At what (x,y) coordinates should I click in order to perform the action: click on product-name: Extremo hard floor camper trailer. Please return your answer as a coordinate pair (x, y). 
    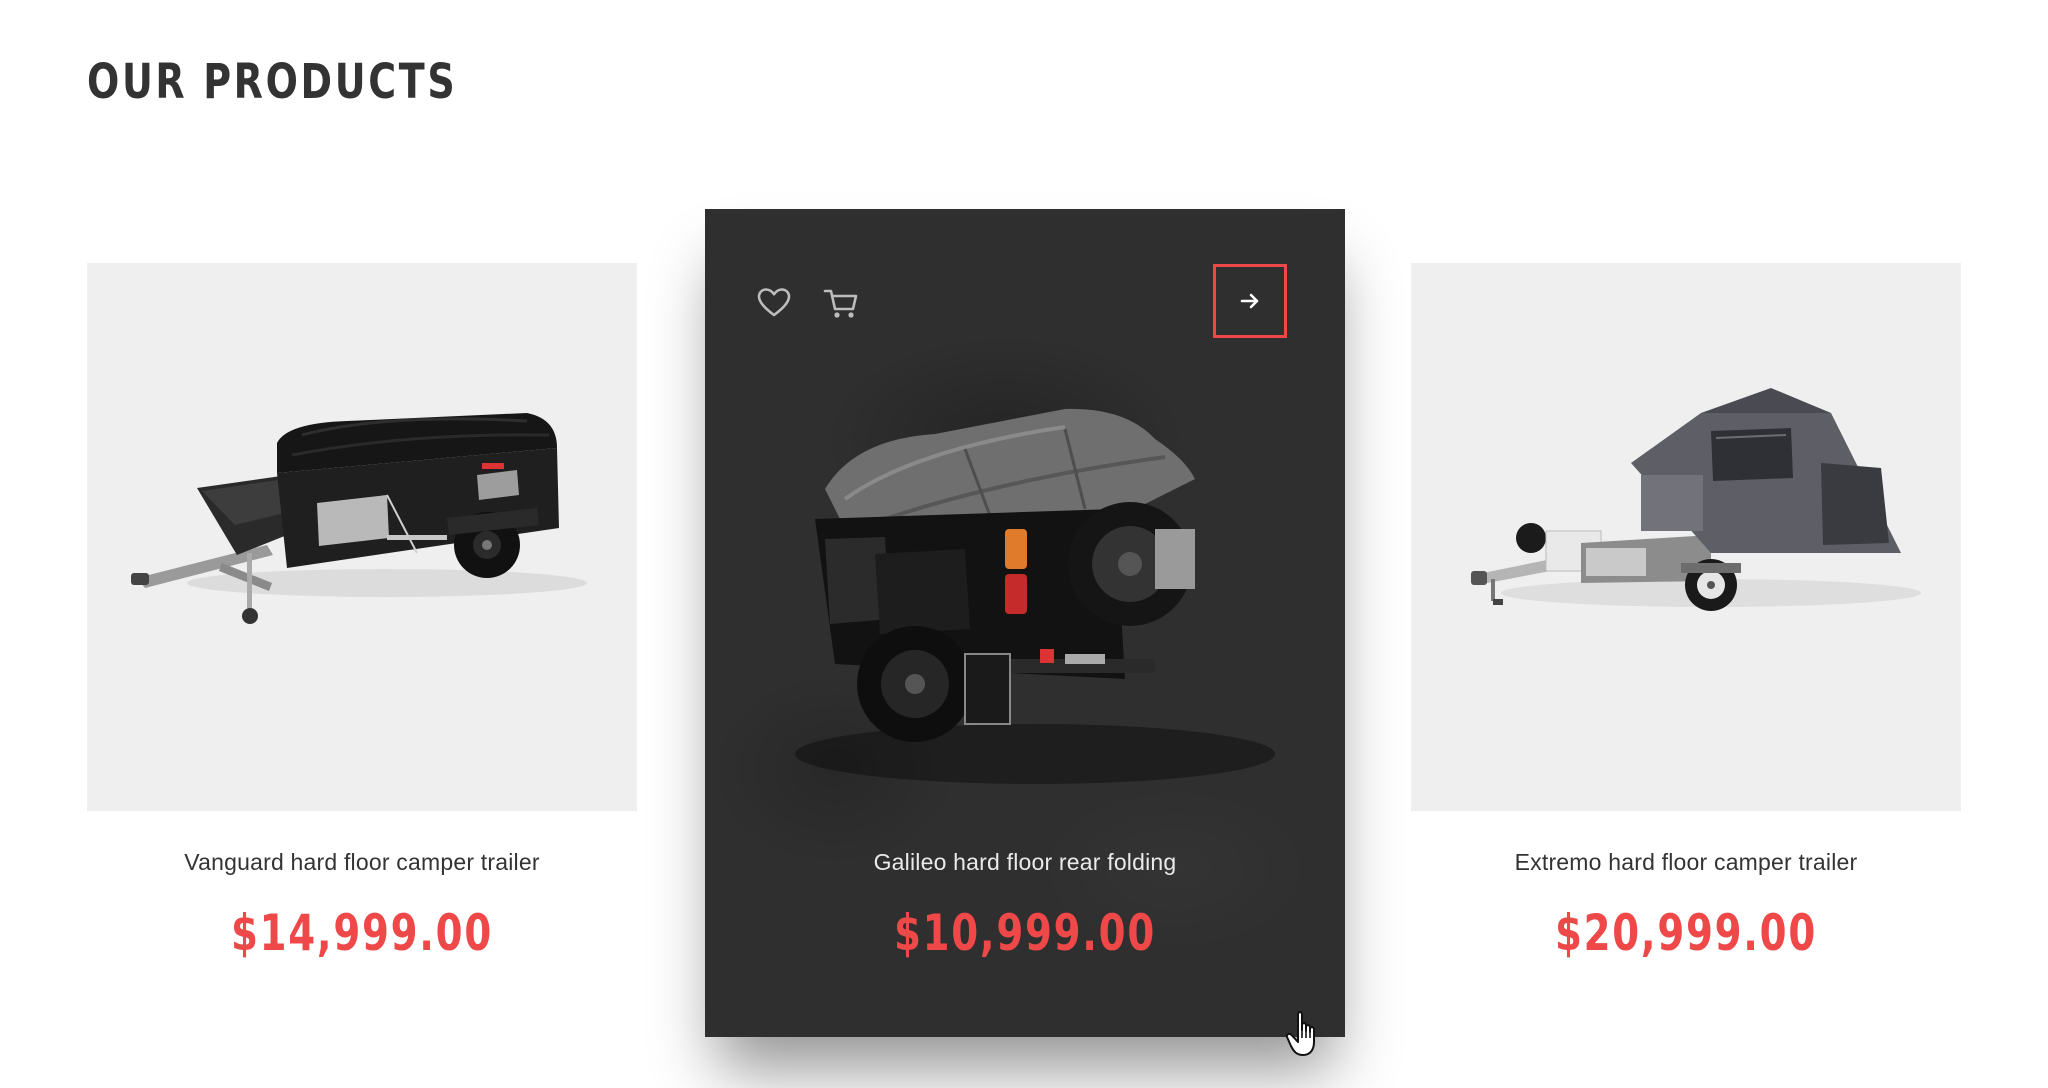
    Looking at the image, I should click on (1686, 862).